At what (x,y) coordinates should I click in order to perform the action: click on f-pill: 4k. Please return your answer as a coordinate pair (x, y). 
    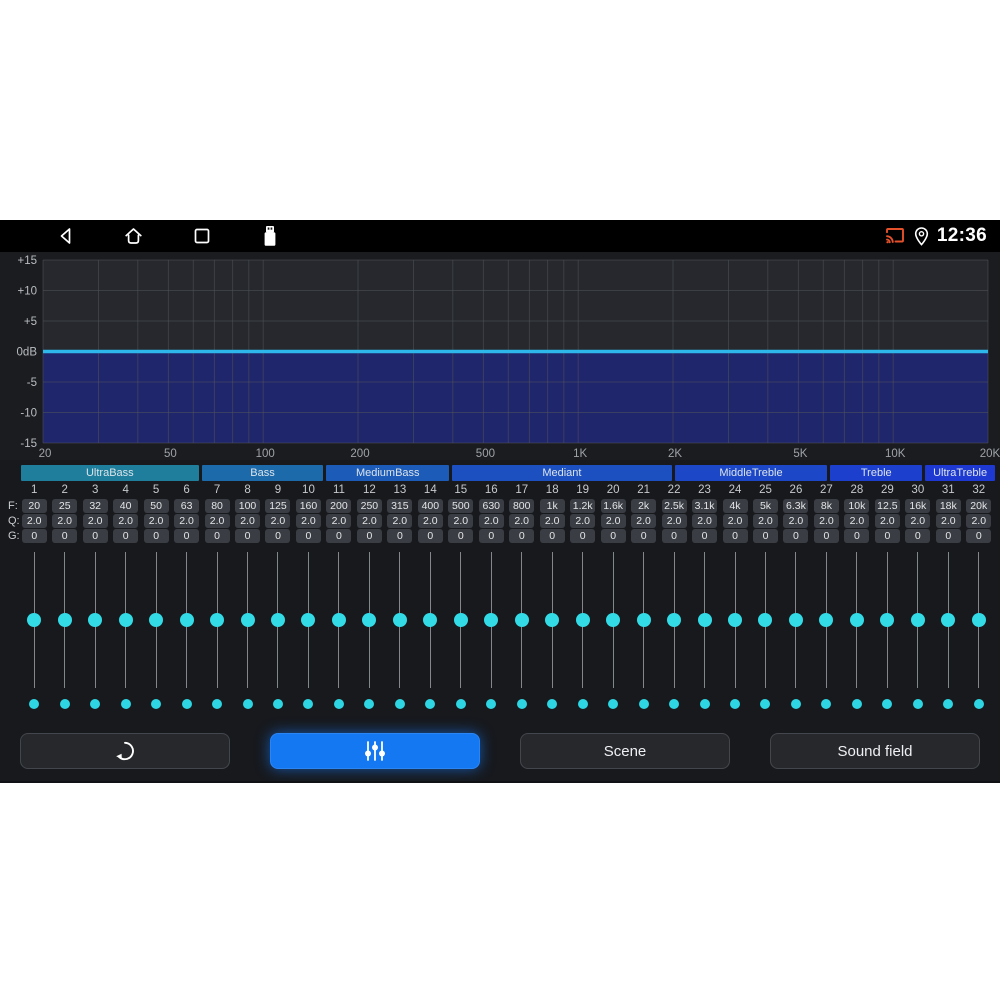
    Looking at the image, I should click on (735, 506).